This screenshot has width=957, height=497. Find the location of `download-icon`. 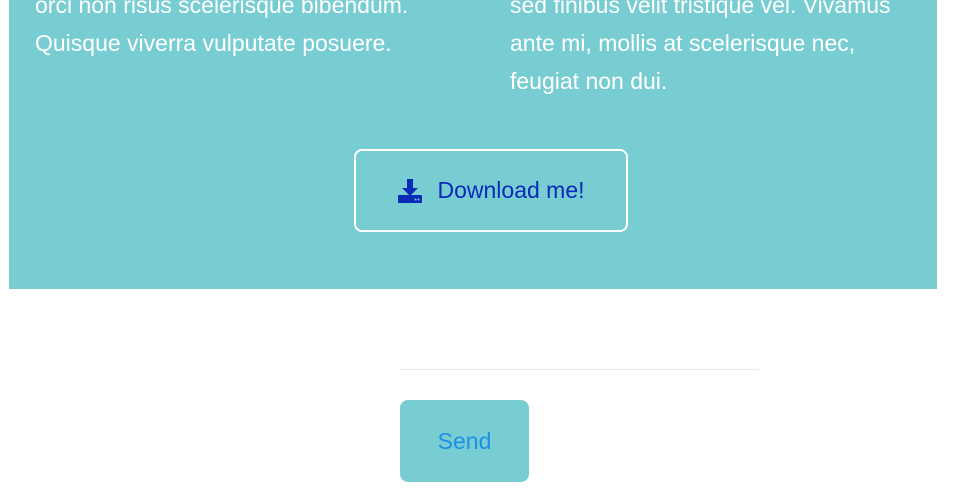

download-icon is located at coordinates (410, 191).